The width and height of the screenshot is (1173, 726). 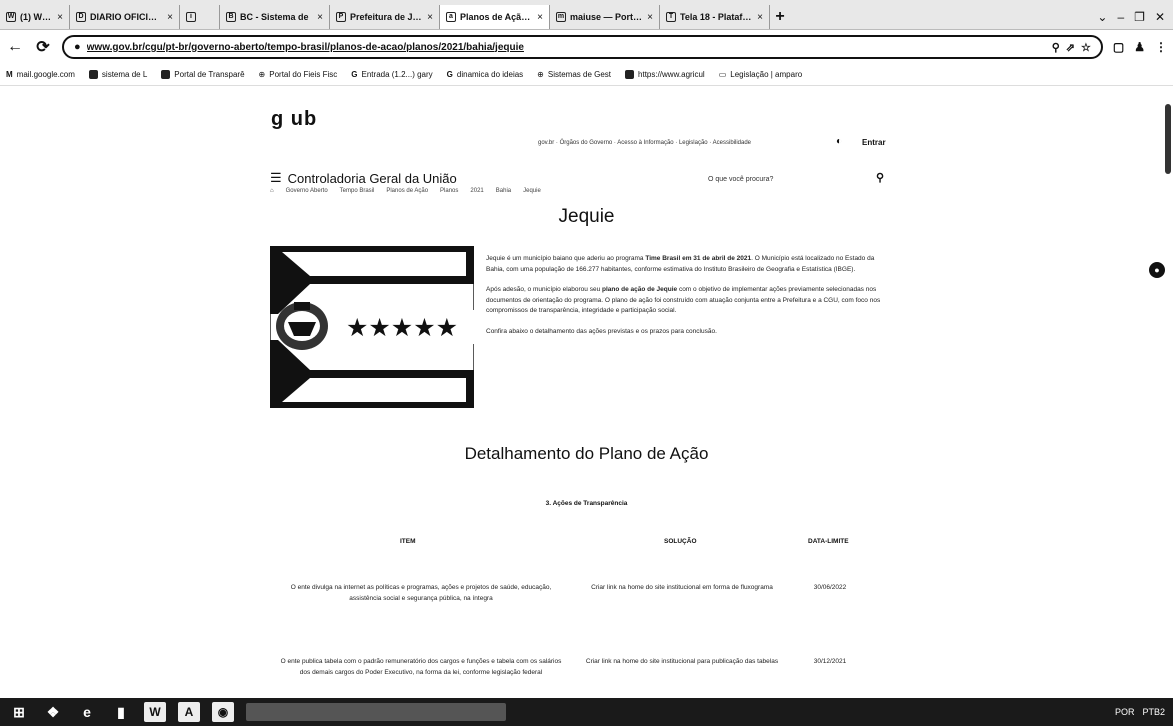 I want to click on breadcrumb-item: 2021, so click(x=476, y=191).